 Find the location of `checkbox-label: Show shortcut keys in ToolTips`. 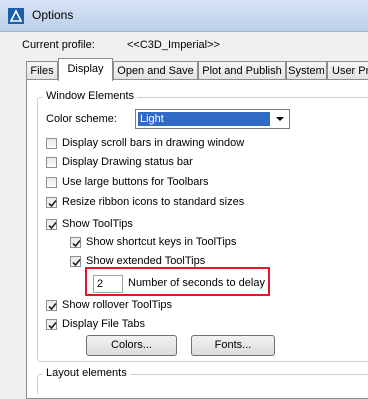

checkbox-label: Show shortcut keys in ToolTips is located at coordinates (161, 242).